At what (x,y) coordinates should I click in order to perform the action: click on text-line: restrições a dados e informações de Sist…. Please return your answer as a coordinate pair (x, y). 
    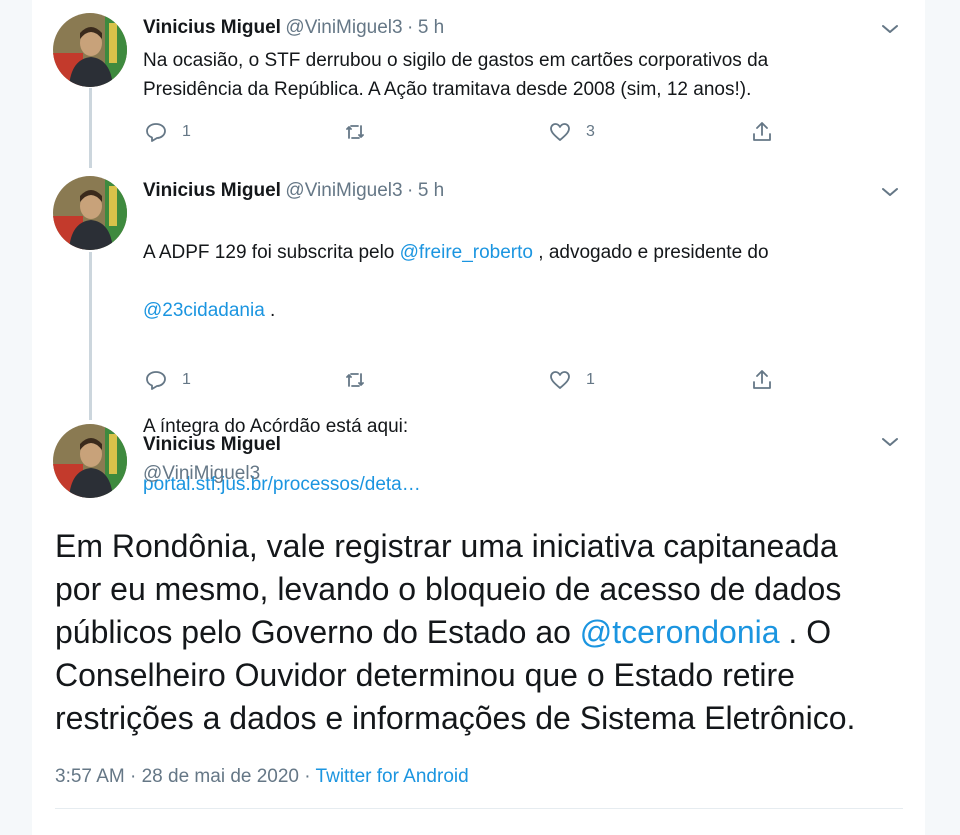
    Looking at the image, I should click on (455, 718).